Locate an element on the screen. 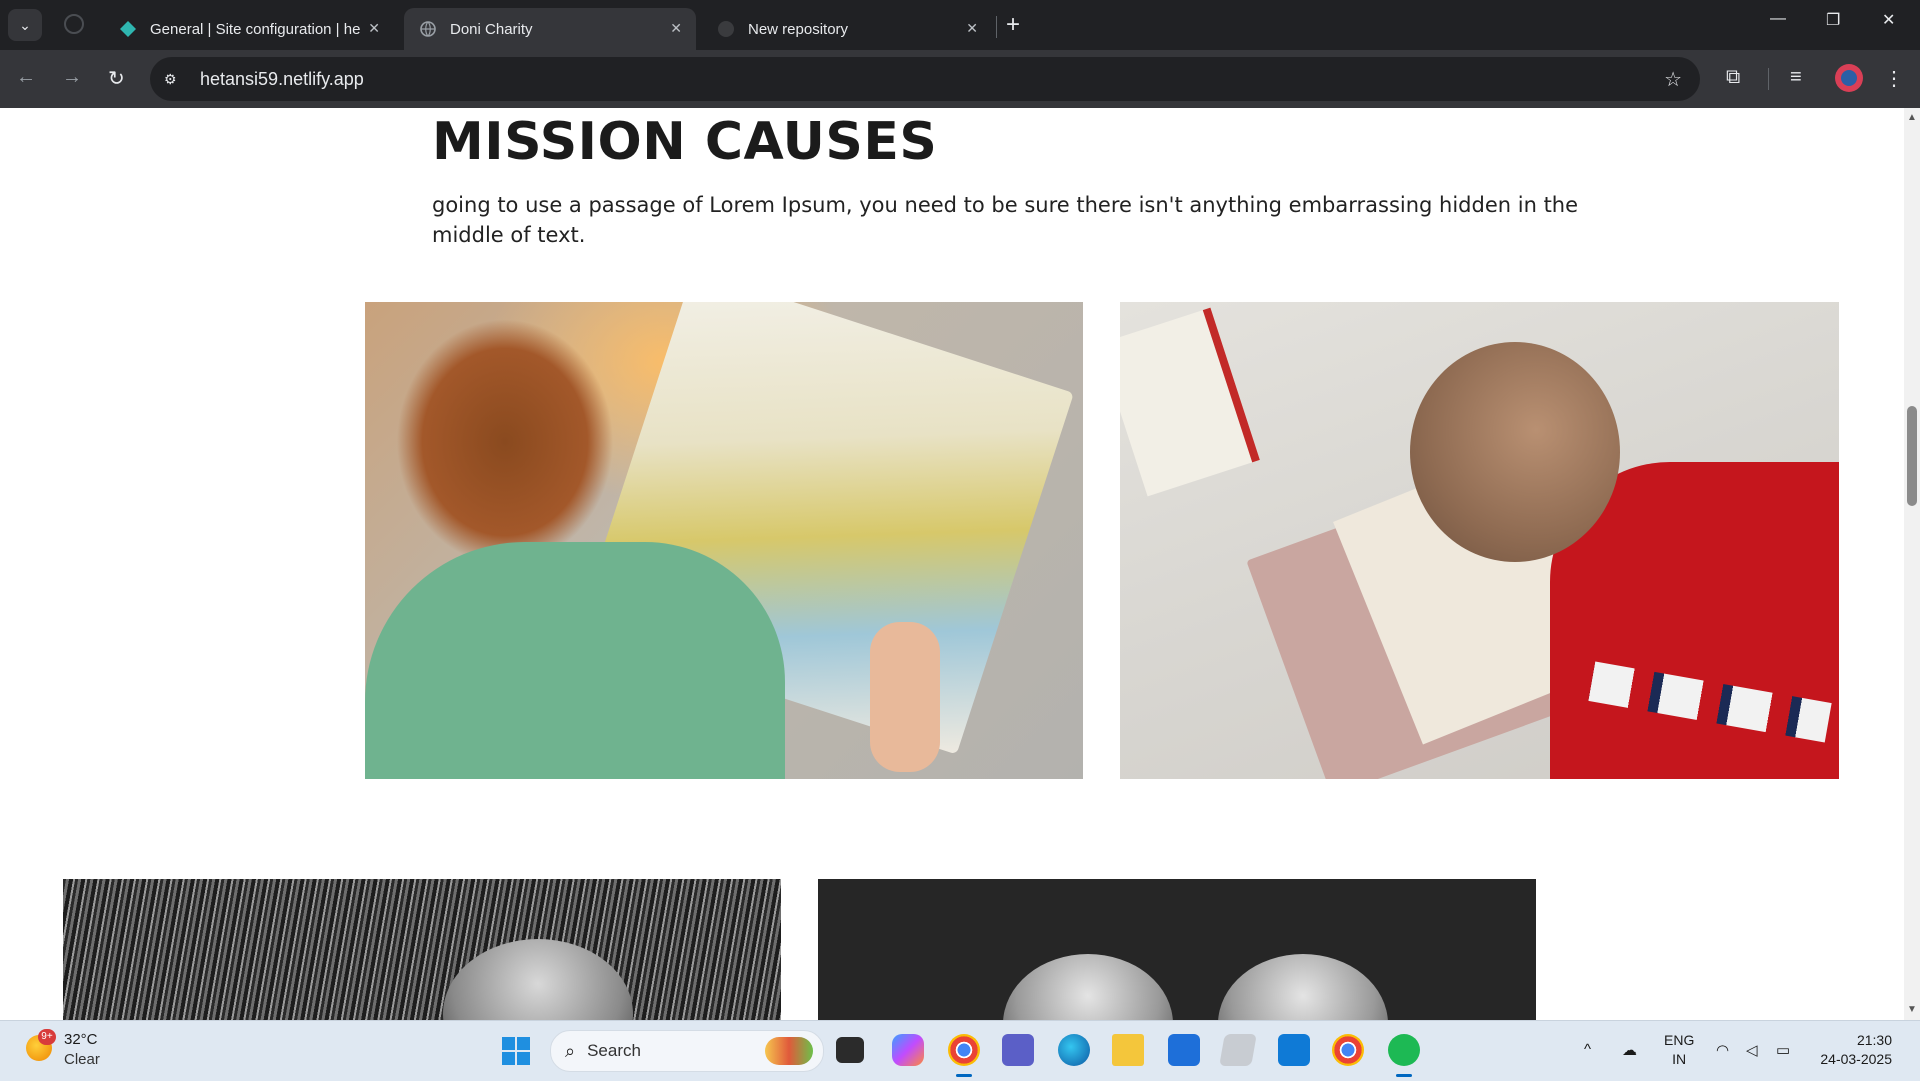  netlify-diamond-icon is located at coordinates (128, 29).